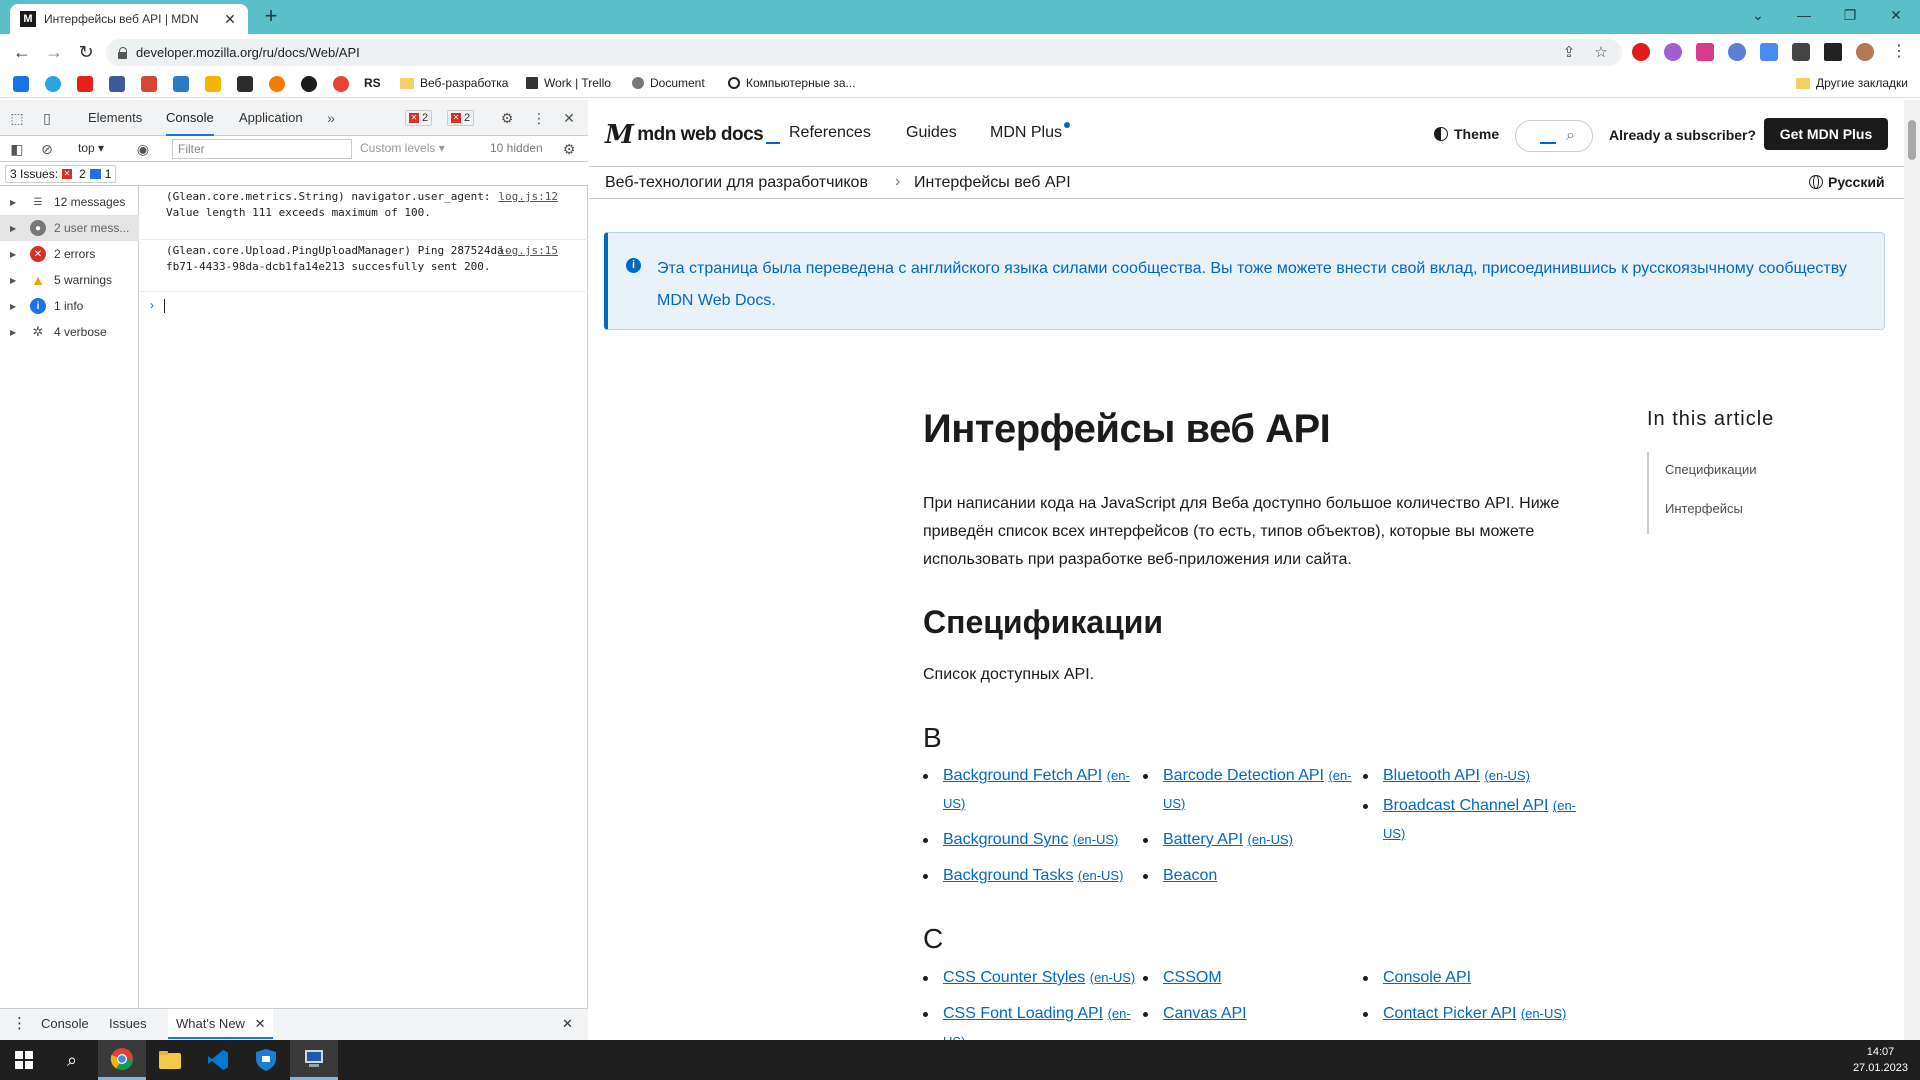  Describe the element at coordinates (1023, 1013) in the screenshot. I see `api-link: CSS Font Loading API` at that location.